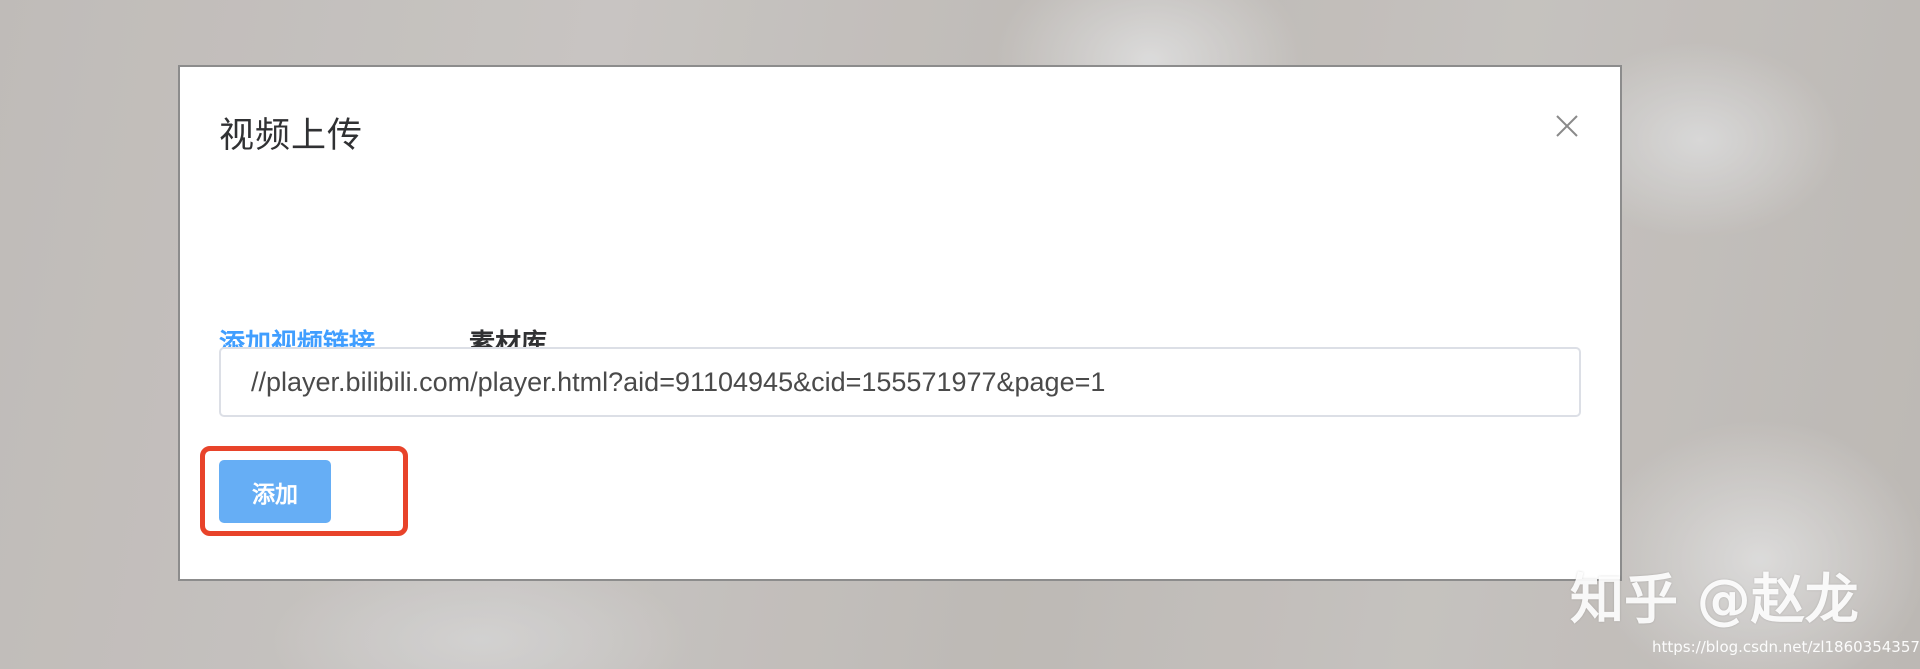 The height and width of the screenshot is (669, 1920). I want to click on watermark-author: 知乎 @赵龙, so click(1714, 599).